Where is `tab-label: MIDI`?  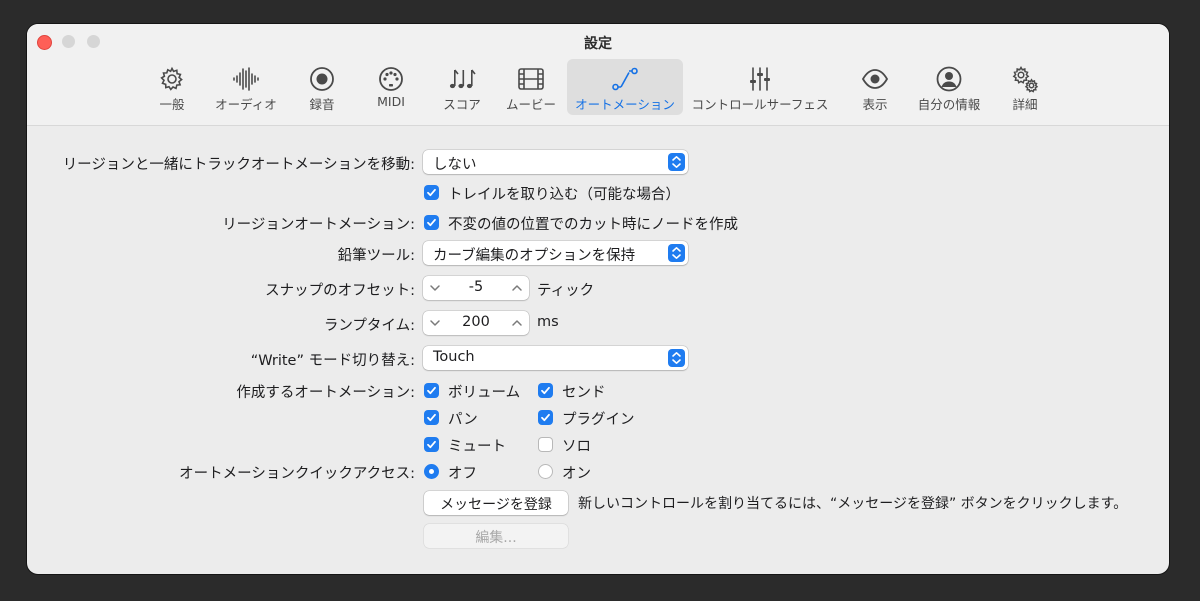 tab-label: MIDI is located at coordinates (391, 101).